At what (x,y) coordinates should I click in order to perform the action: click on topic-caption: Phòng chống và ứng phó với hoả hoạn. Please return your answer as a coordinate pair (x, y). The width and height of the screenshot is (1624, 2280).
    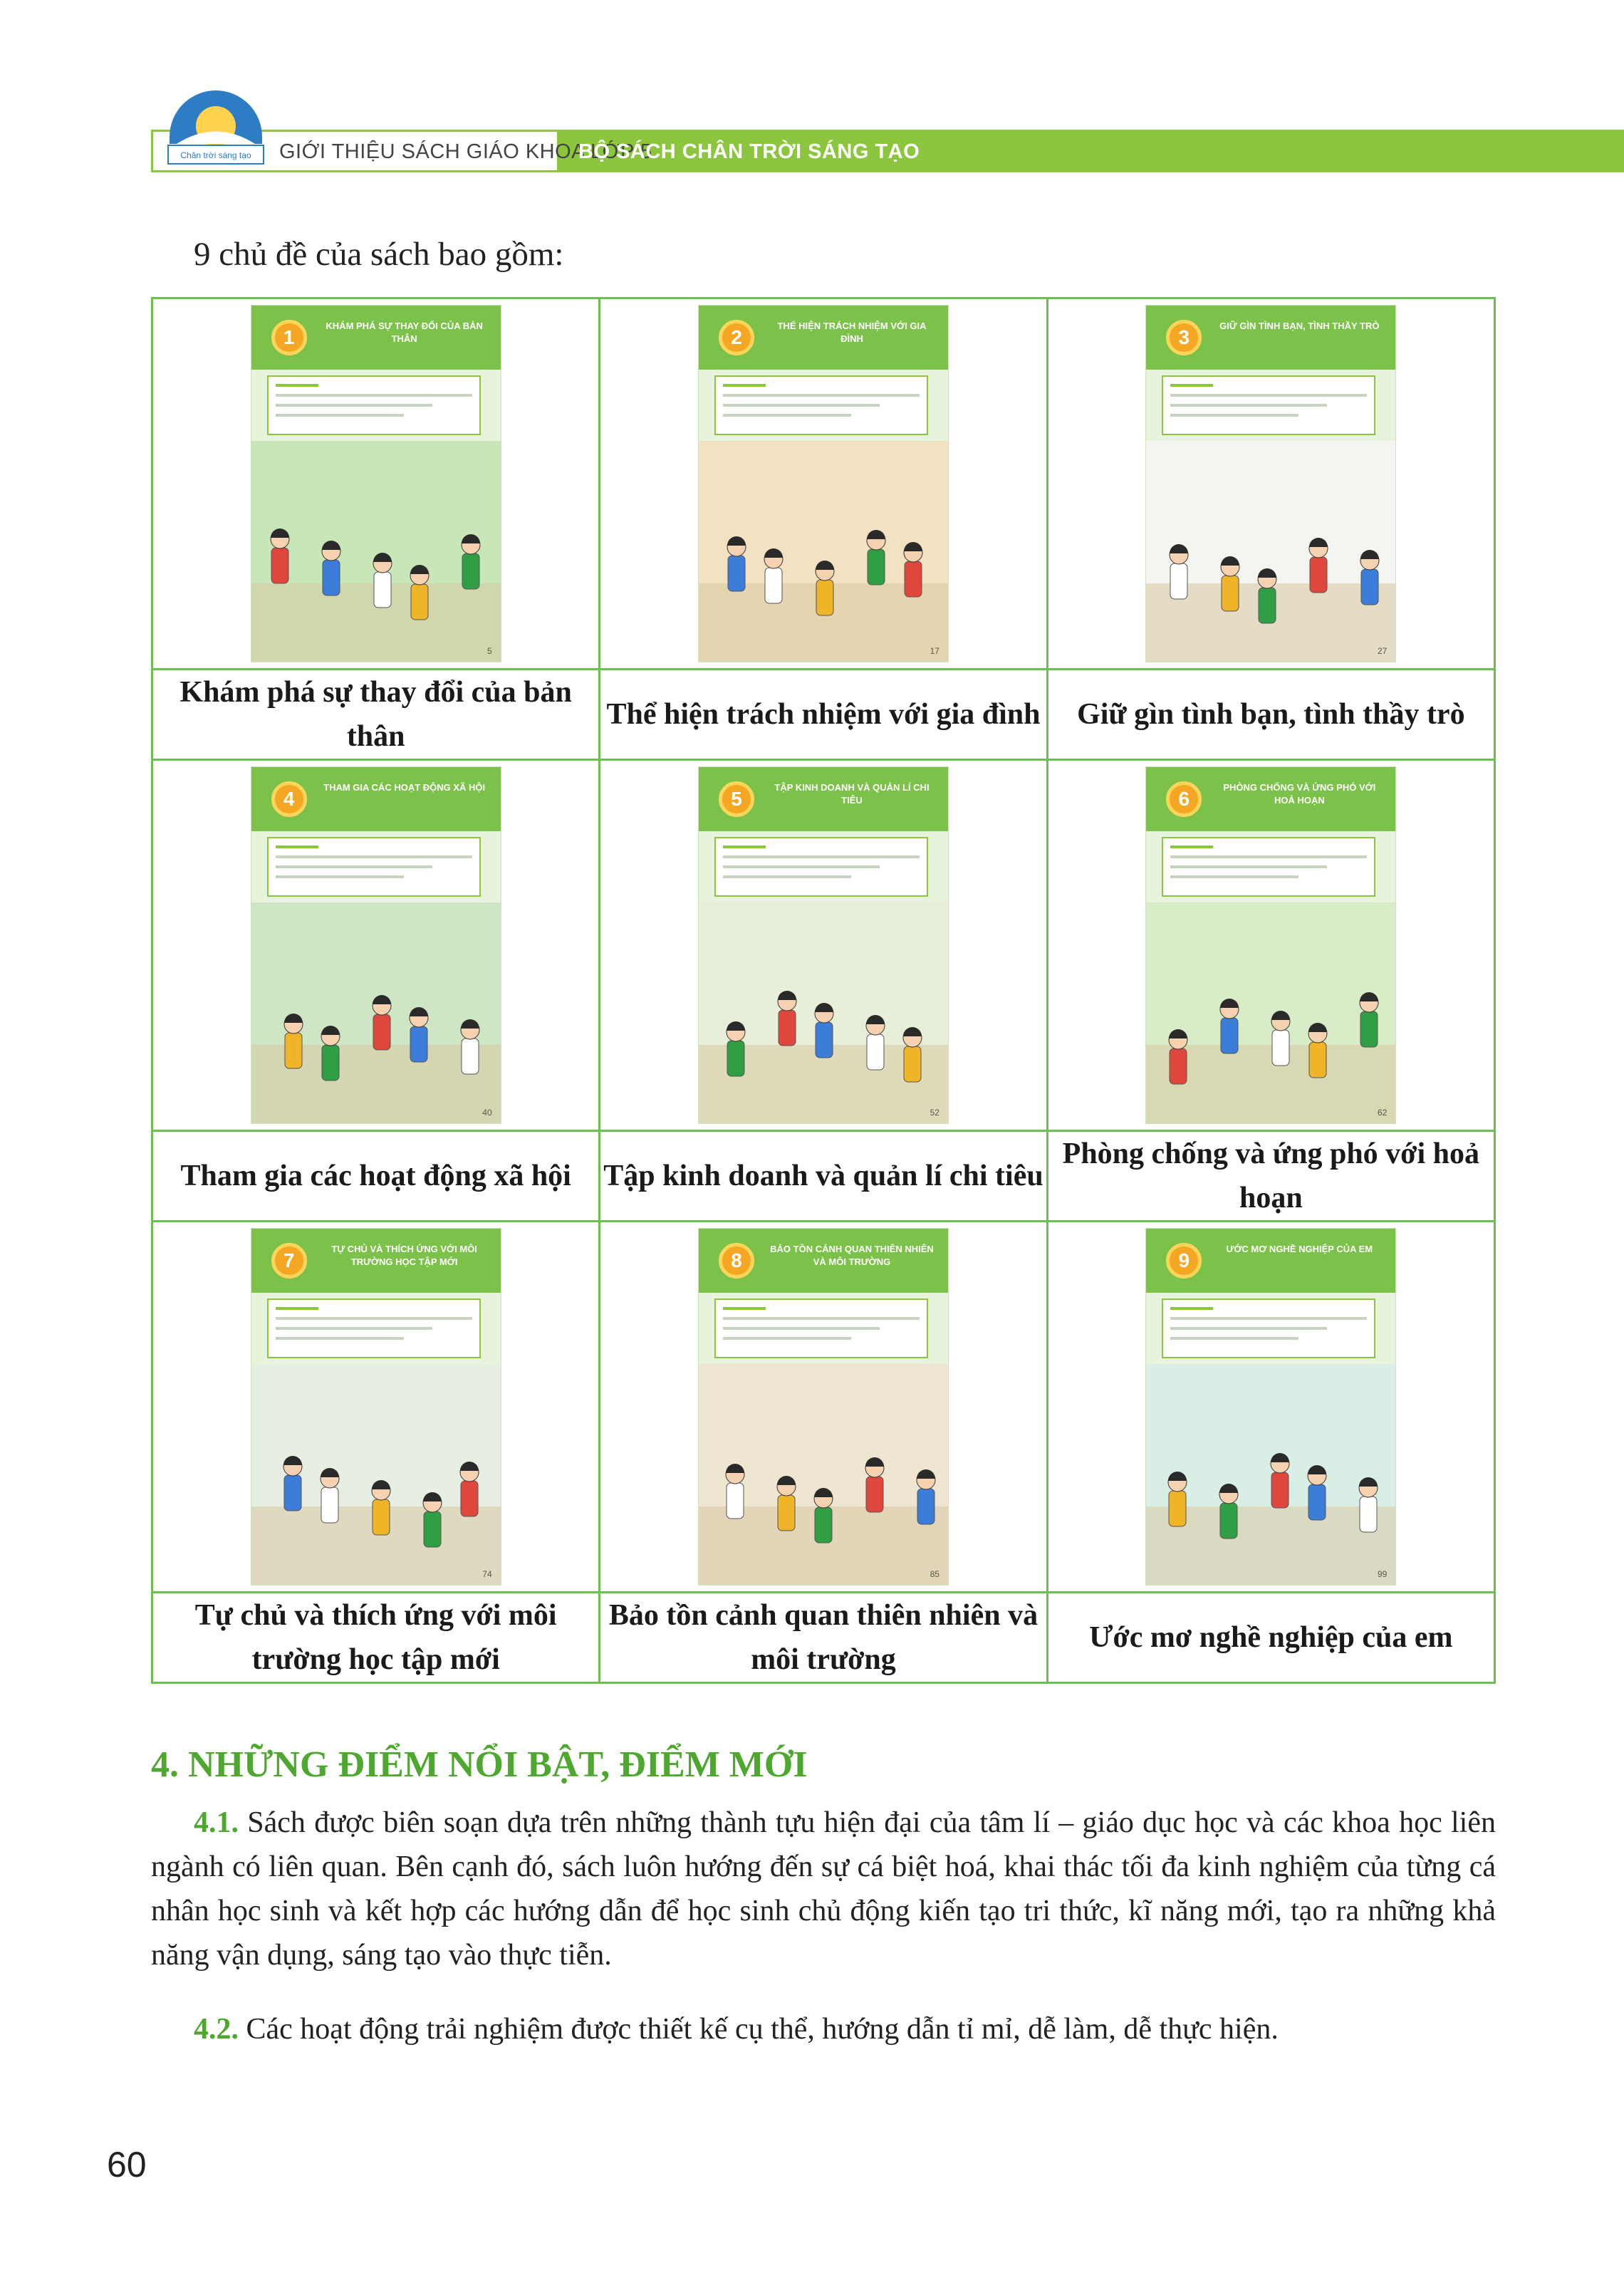
    Looking at the image, I should click on (1271, 1176).